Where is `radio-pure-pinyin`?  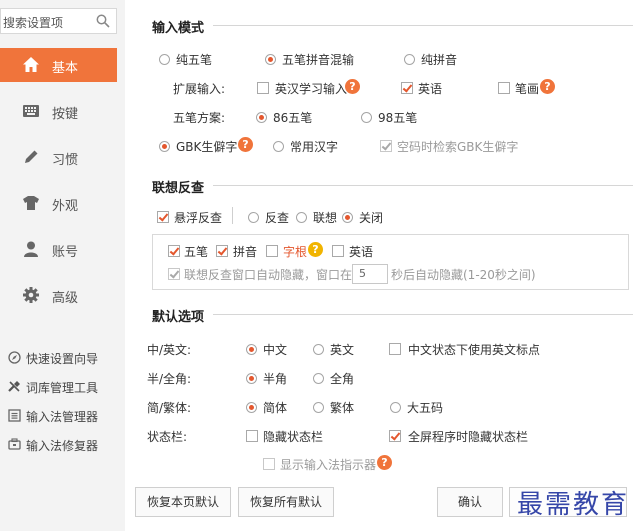 radio-pure-pinyin is located at coordinates (409, 59).